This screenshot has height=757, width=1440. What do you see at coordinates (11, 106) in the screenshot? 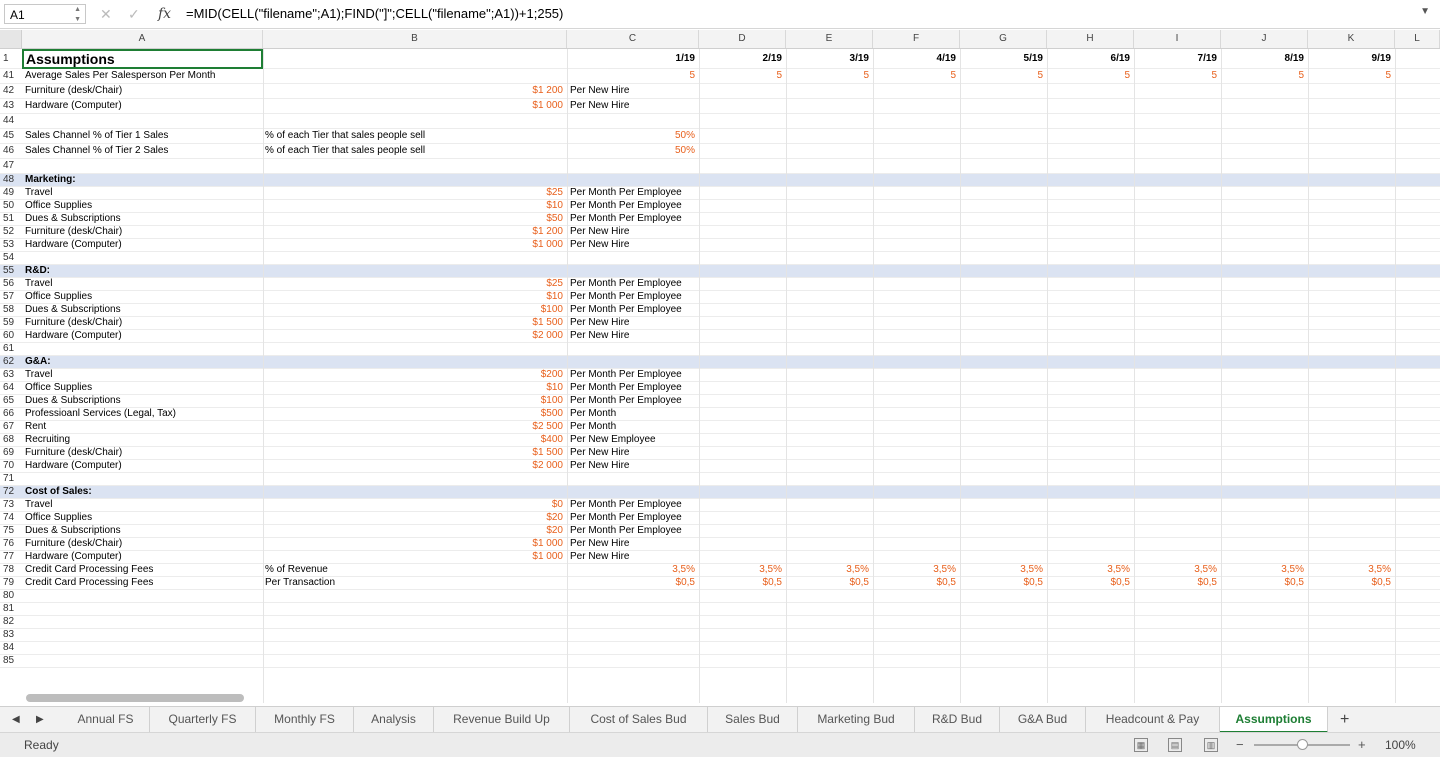
I see `row-number: 43` at bounding box center [11, 106].